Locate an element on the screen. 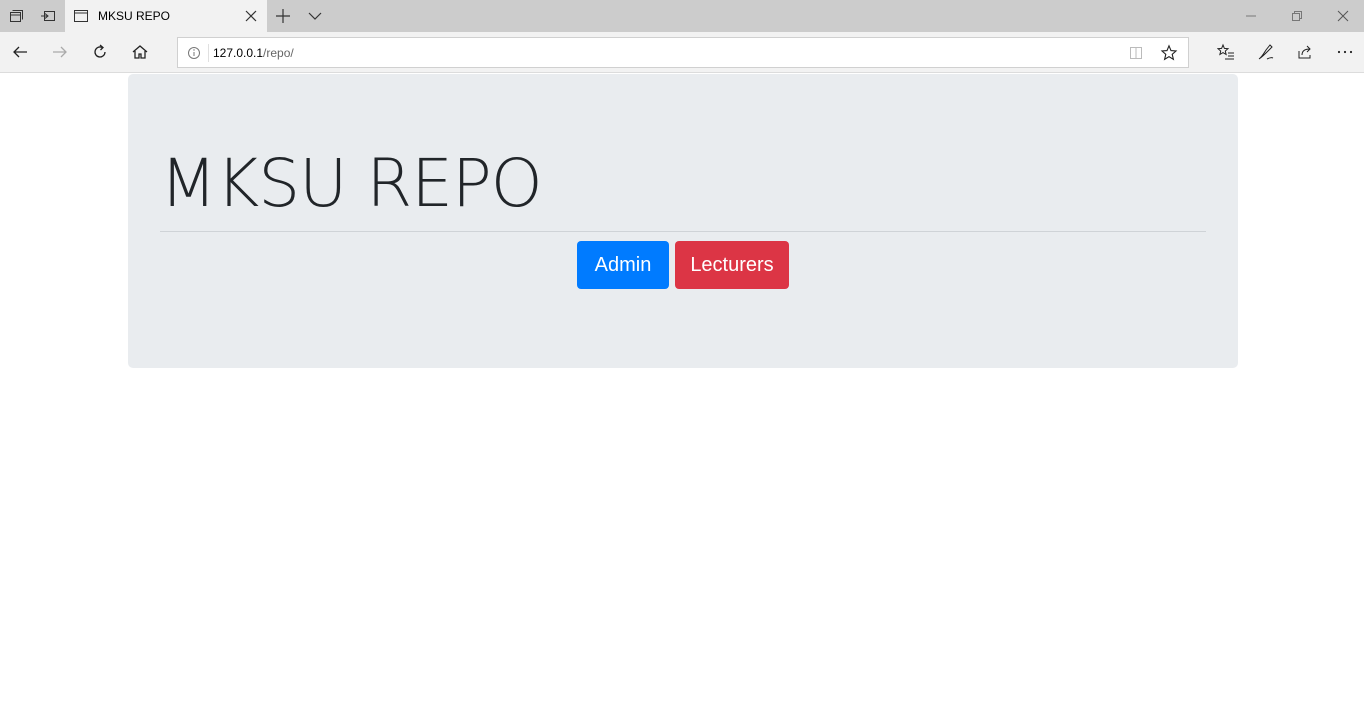  book-icon is located at coordinates (1136, 53).